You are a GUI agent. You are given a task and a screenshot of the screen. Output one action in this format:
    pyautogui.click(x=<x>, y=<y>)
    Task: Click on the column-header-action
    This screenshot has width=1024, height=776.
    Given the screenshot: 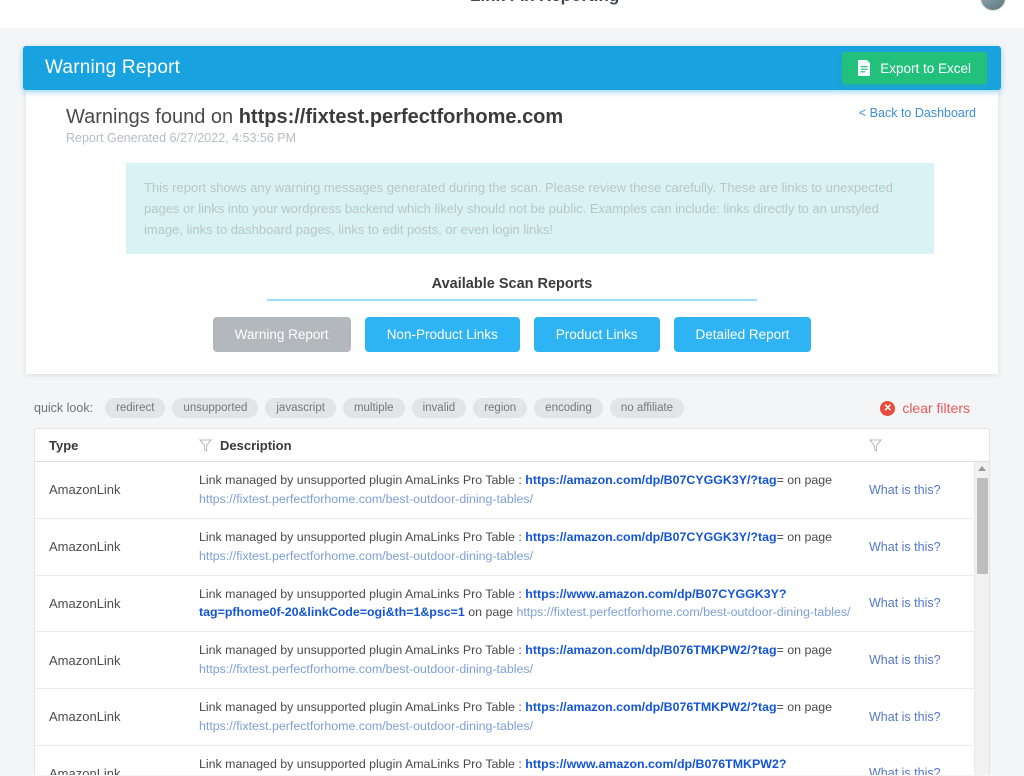 What is the action you would take?
    pyautogui.click(x=928, y=445)
    